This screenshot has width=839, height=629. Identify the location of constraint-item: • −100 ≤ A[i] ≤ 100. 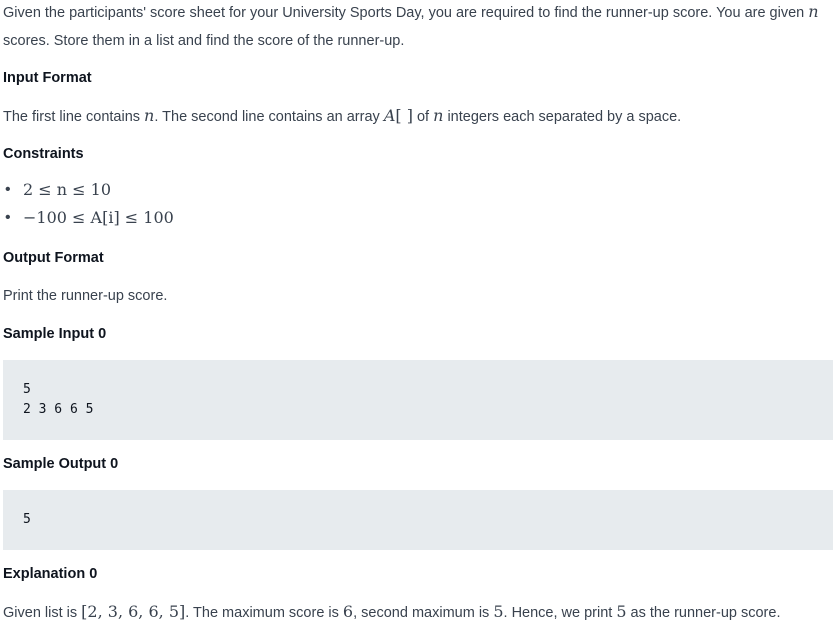
(88, 218).